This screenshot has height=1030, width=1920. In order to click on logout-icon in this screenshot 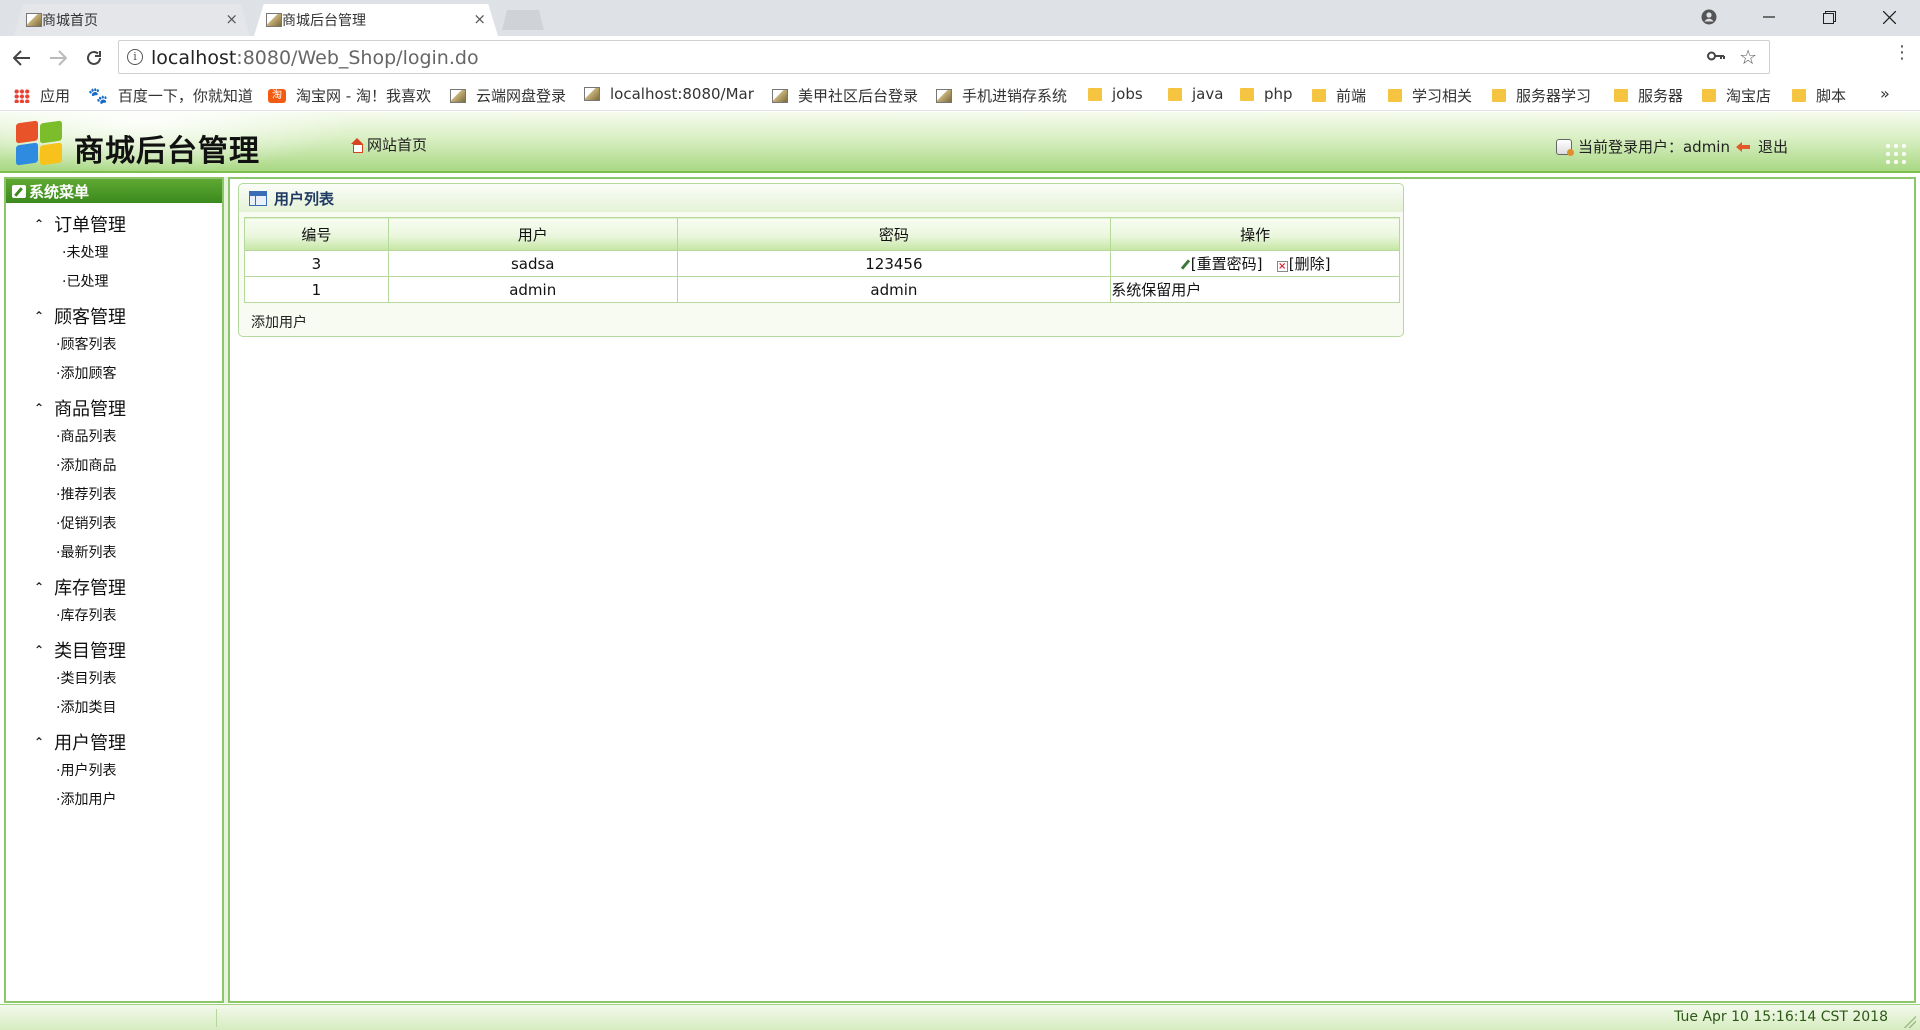, I will do `click(1743, 147)`.